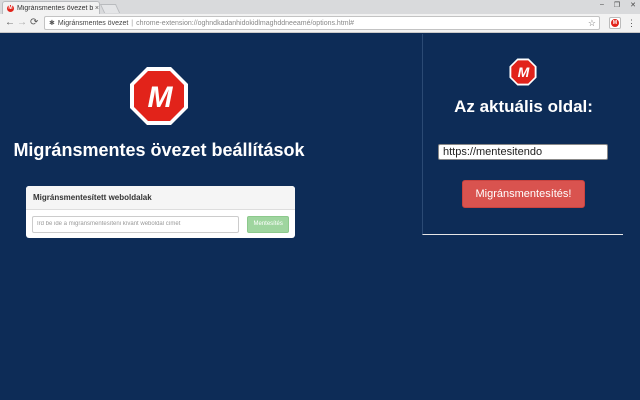 This screenshot has height=400, width=640. Describe the element at coordinates (523, 152) in the screenshot. I see `current-url-input` at that location.